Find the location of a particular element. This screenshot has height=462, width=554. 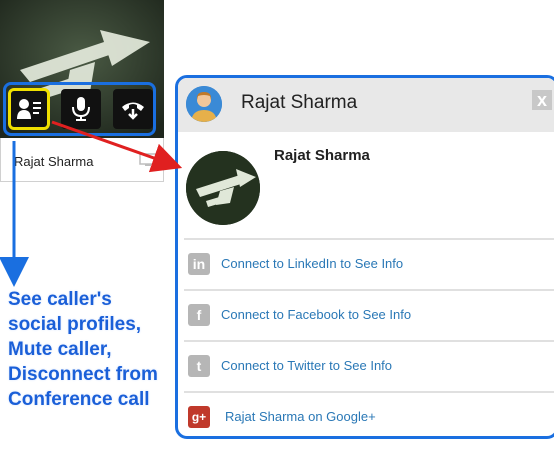

default-user-icon is located at coordinates (204, 104).